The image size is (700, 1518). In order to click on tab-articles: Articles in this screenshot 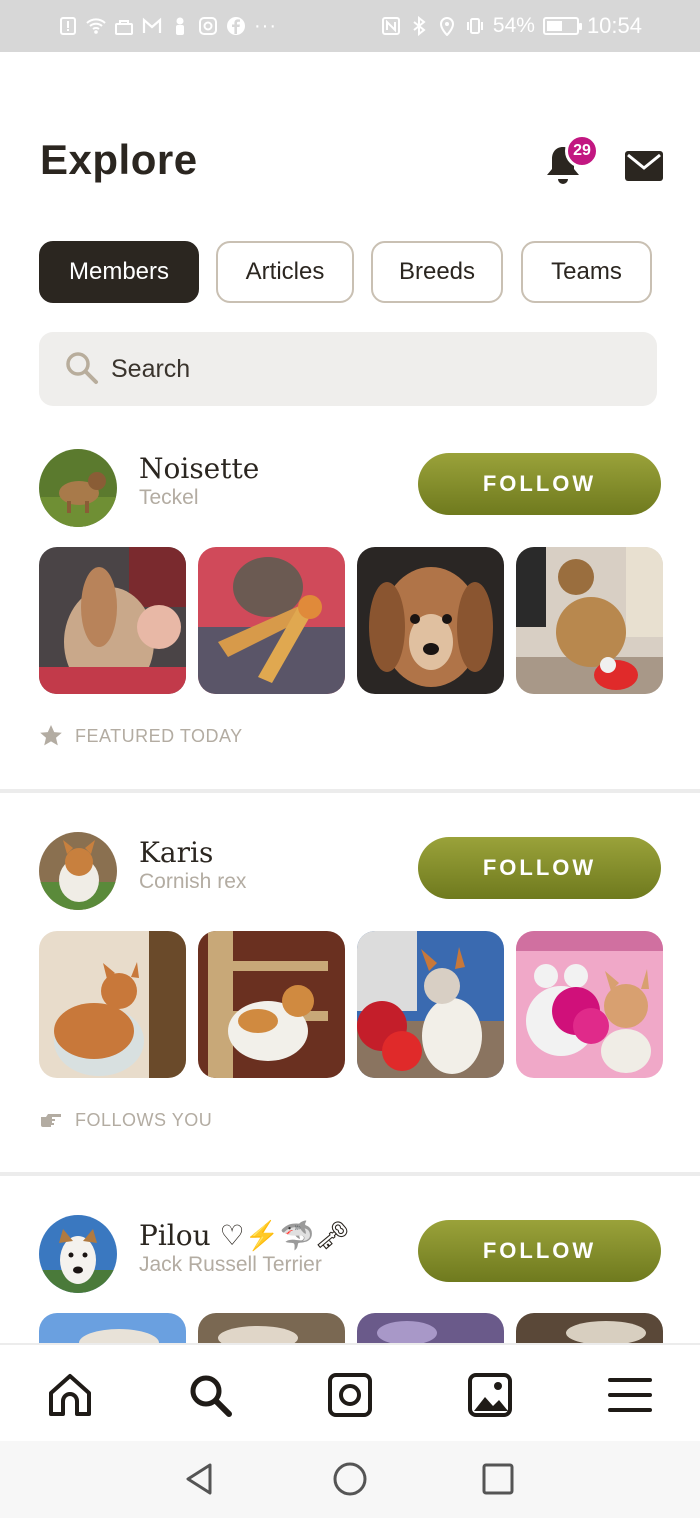, I will do `click(285, 272)`.